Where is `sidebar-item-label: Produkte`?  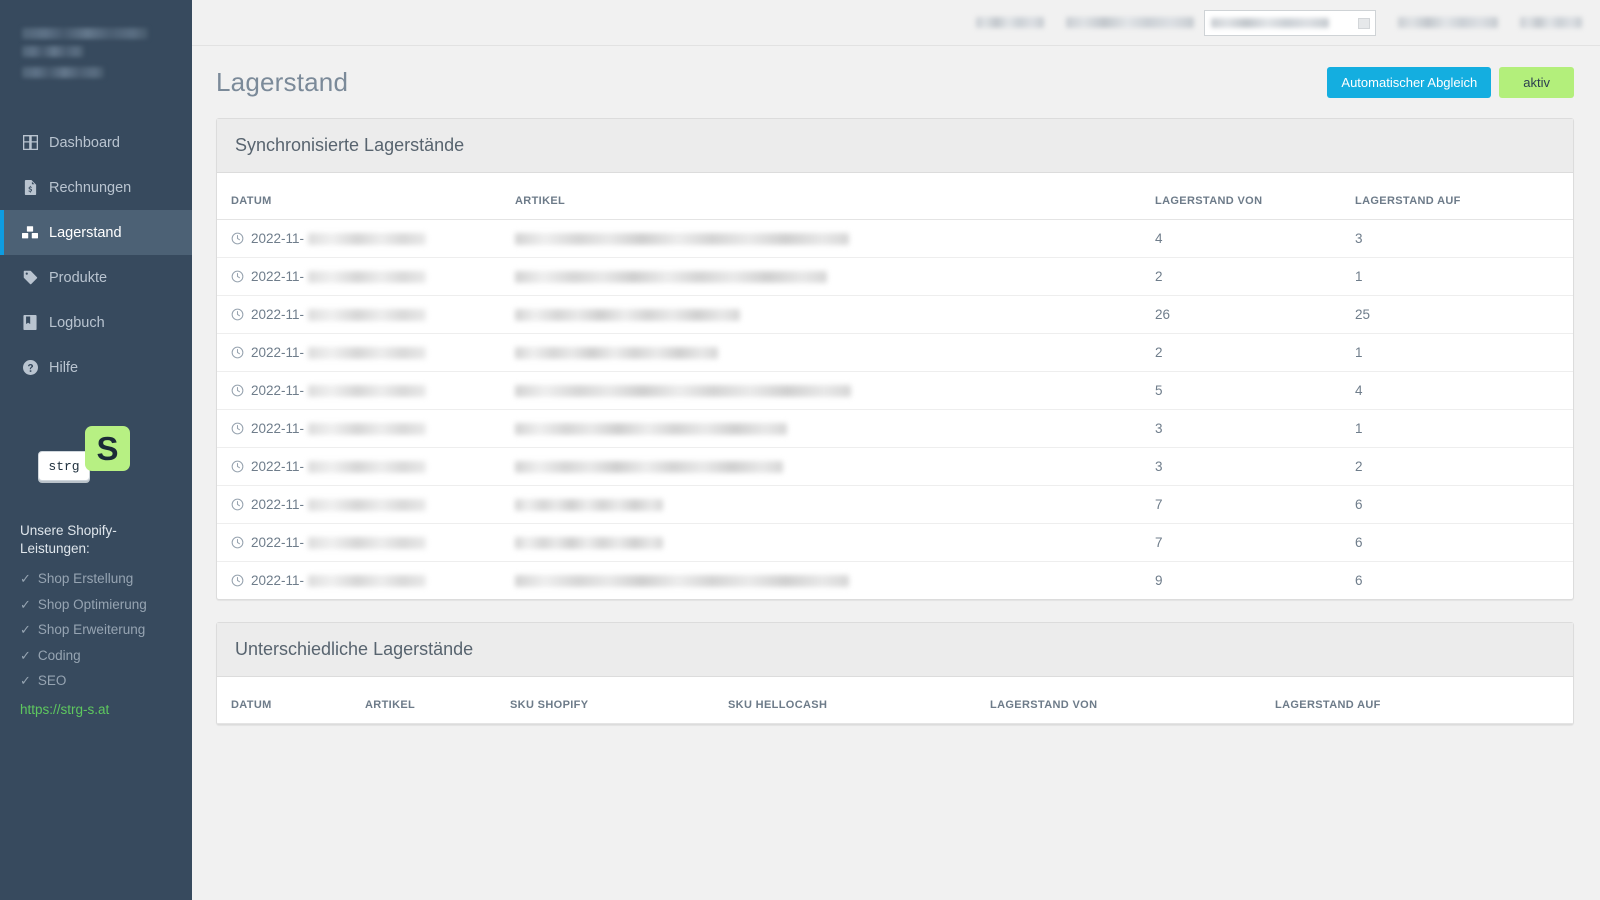
sidebar-item-label: Produkte is located at coordinates (78, 277).